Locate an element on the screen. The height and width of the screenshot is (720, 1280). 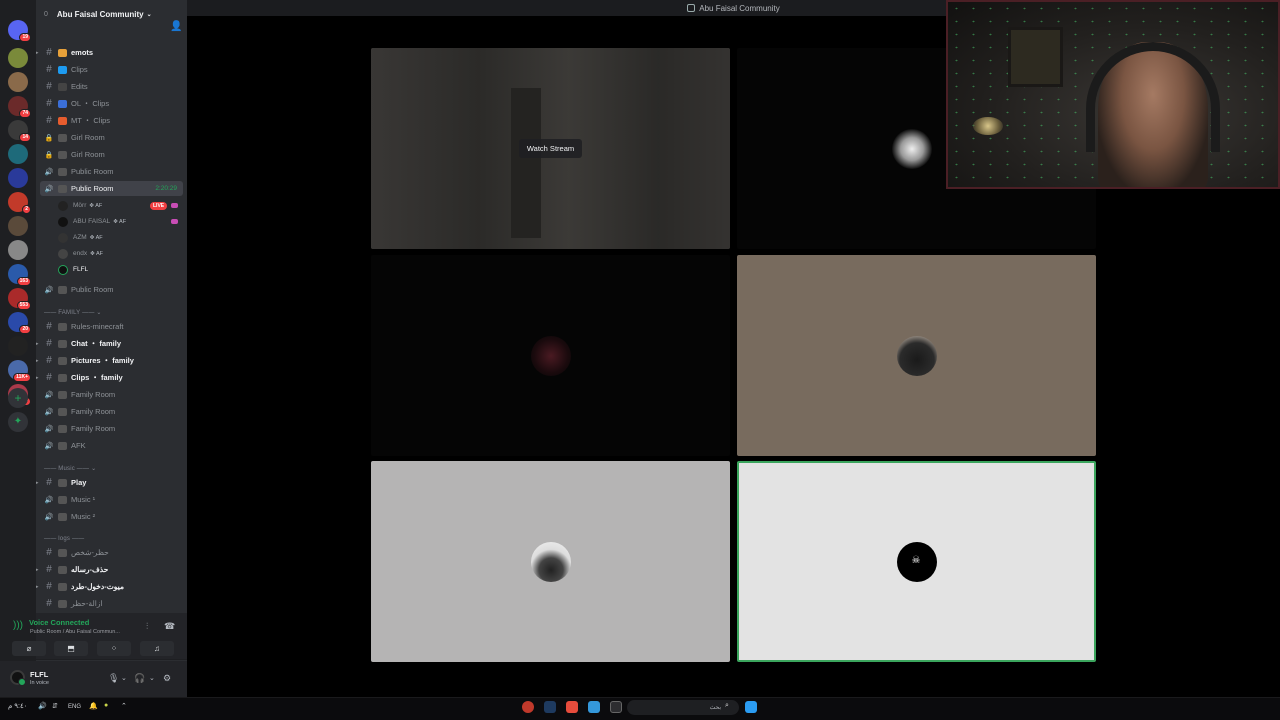
text-channel: ▸ # ميوت-دخول-طرد is located at coordinates (111, 586).